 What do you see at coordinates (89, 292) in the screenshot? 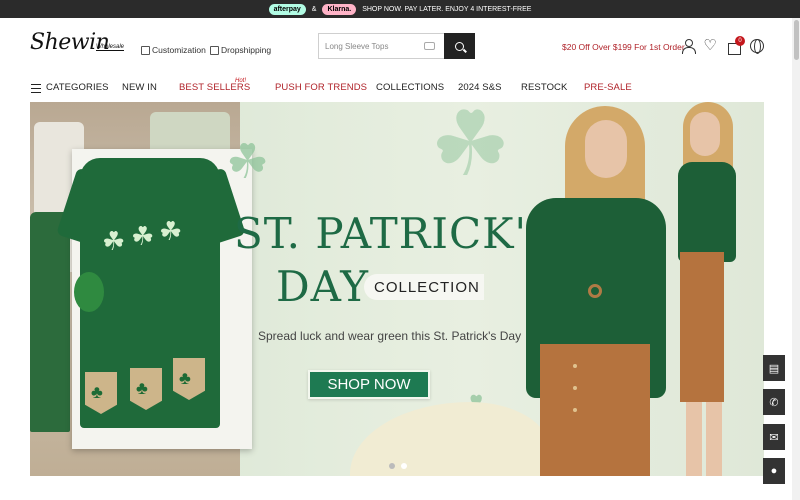
I see `glitter-shamrock` at bounding box center [89, 292].